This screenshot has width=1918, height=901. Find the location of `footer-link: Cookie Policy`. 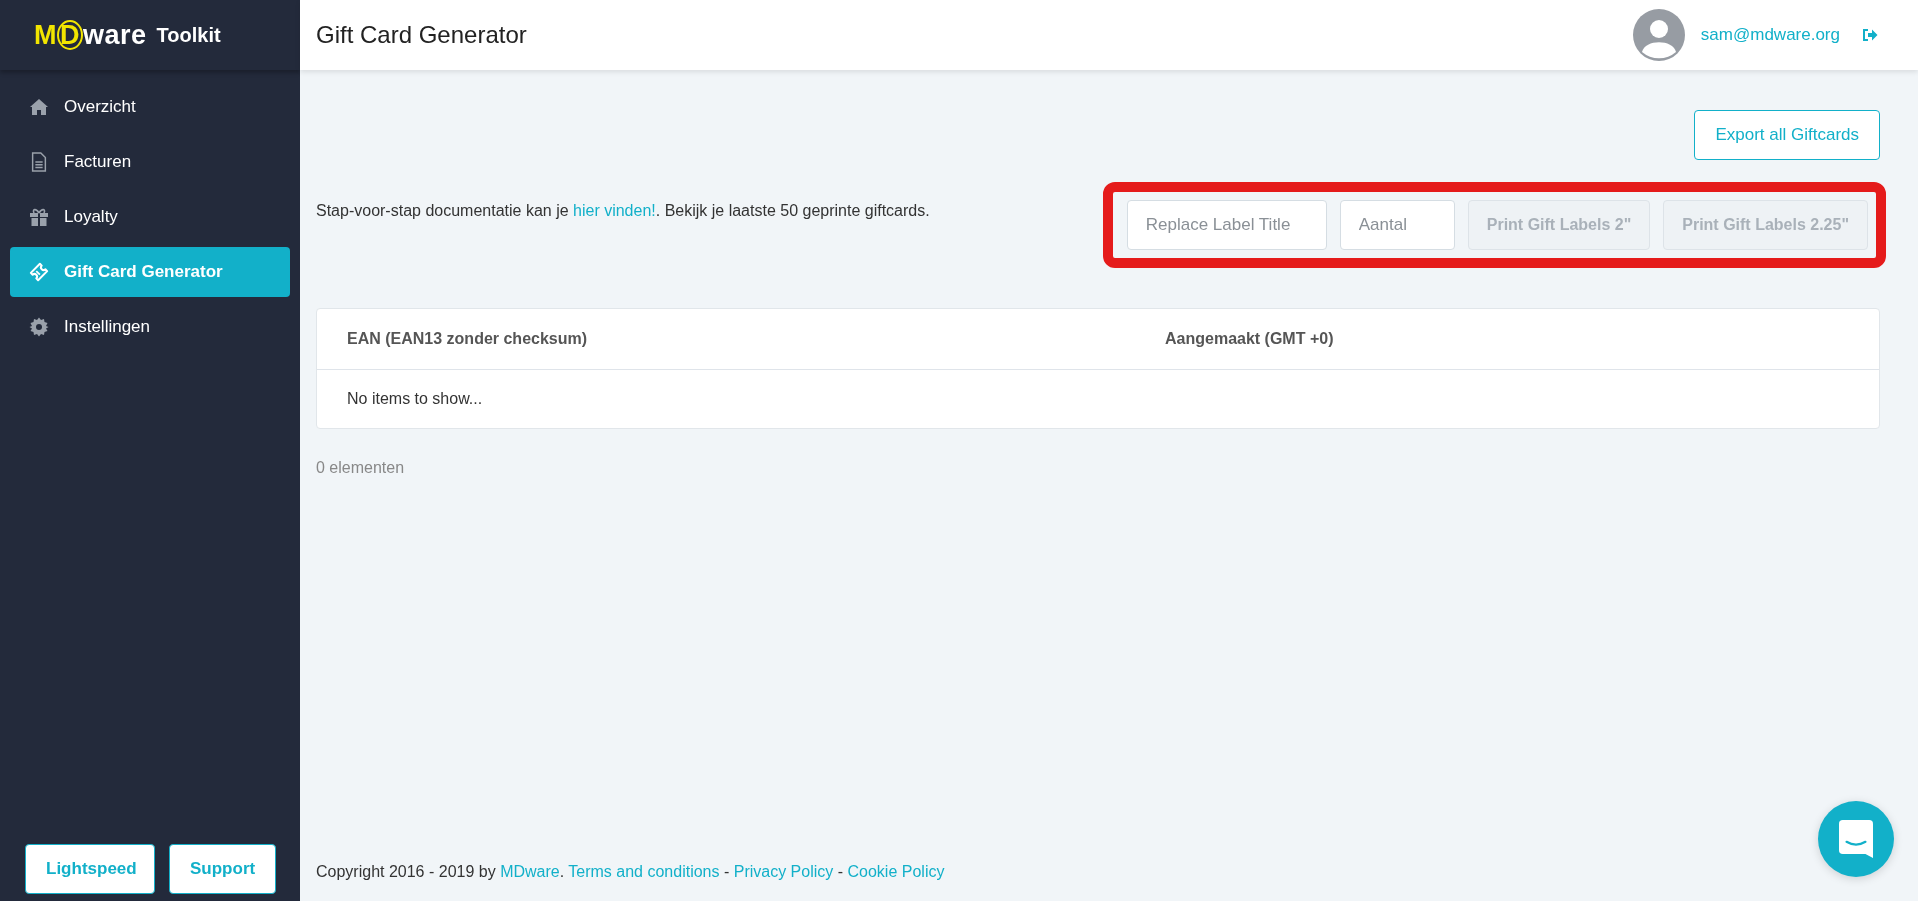

footer-link: Cookie Policy is located at coordinates (896, 871).